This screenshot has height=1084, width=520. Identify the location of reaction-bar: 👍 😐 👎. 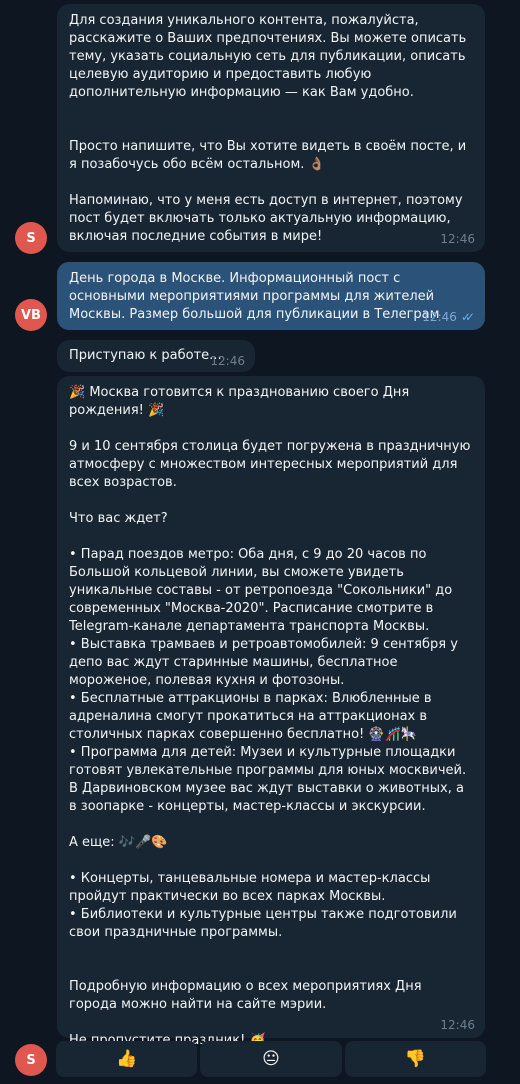
(271, 1059).